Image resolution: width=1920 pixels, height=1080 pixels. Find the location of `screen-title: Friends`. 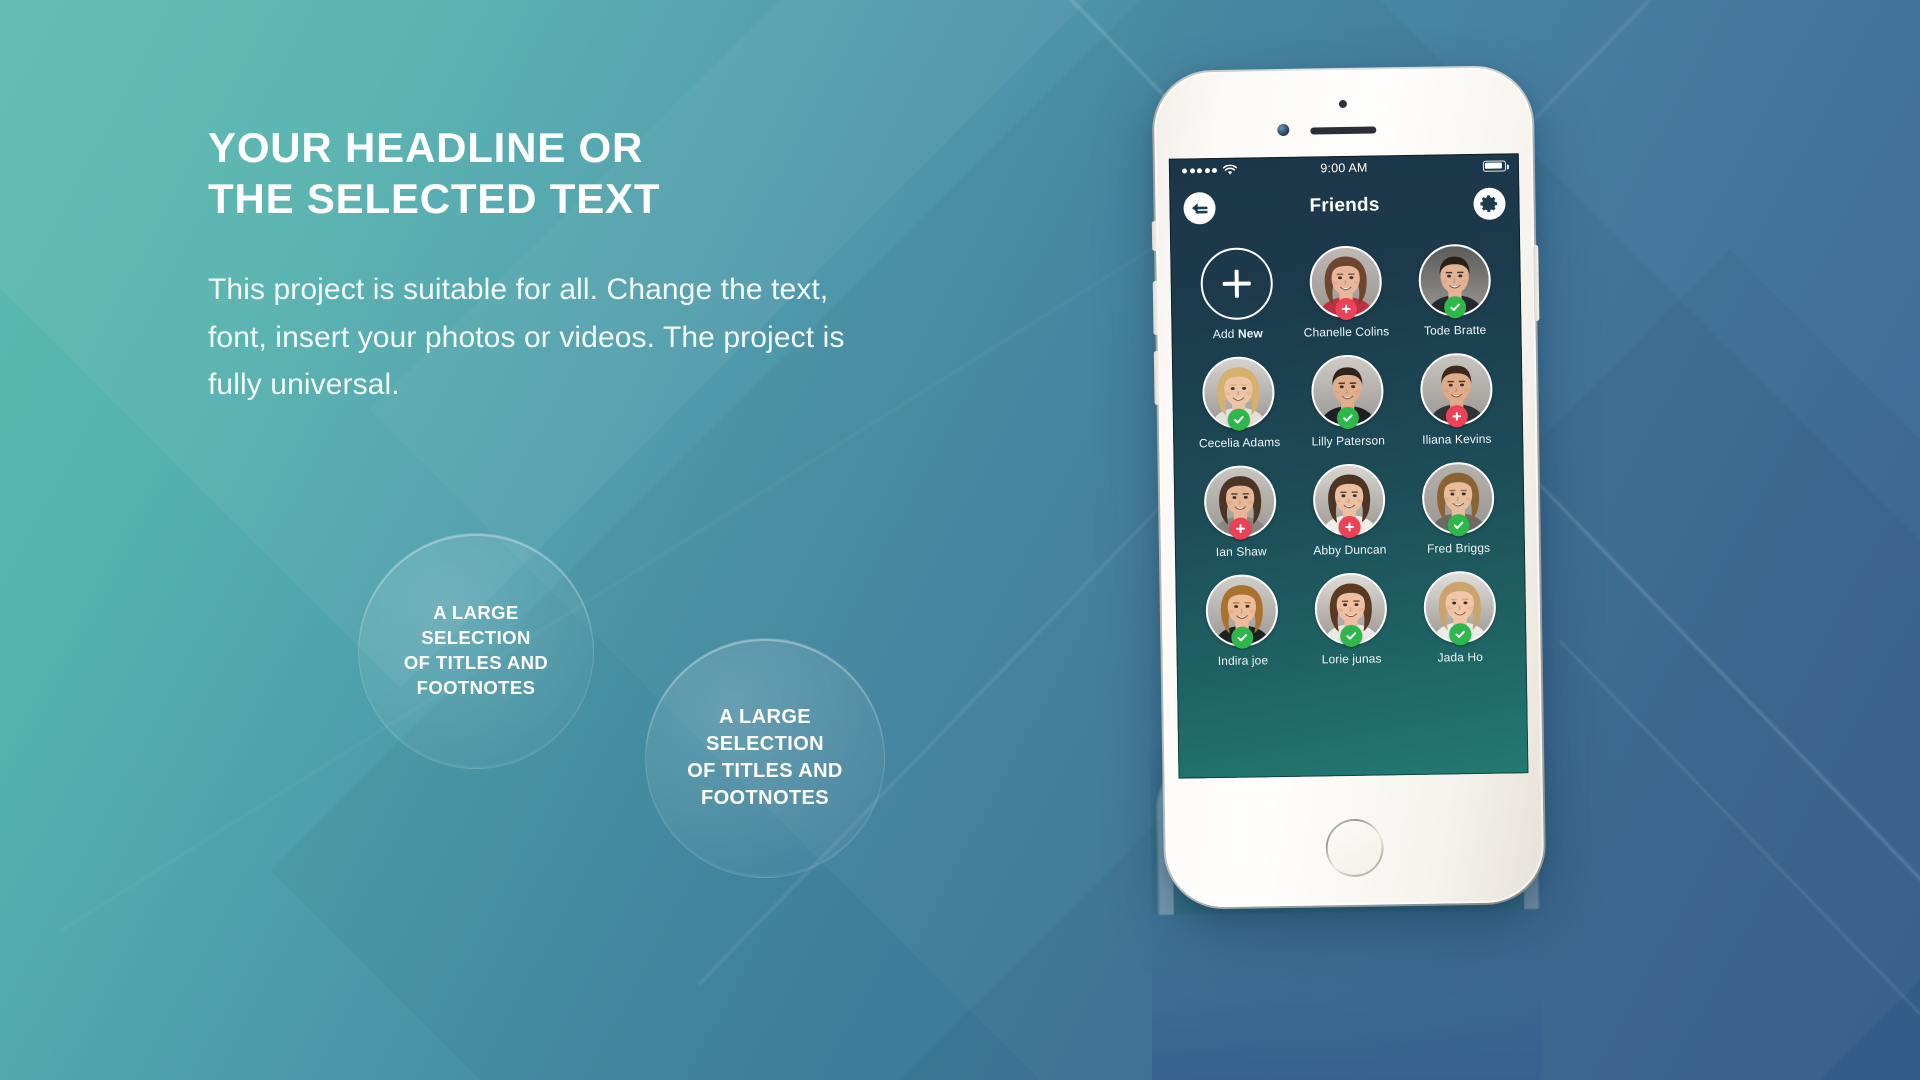

screen-title: Friends is located at coordinates (1344, 205).